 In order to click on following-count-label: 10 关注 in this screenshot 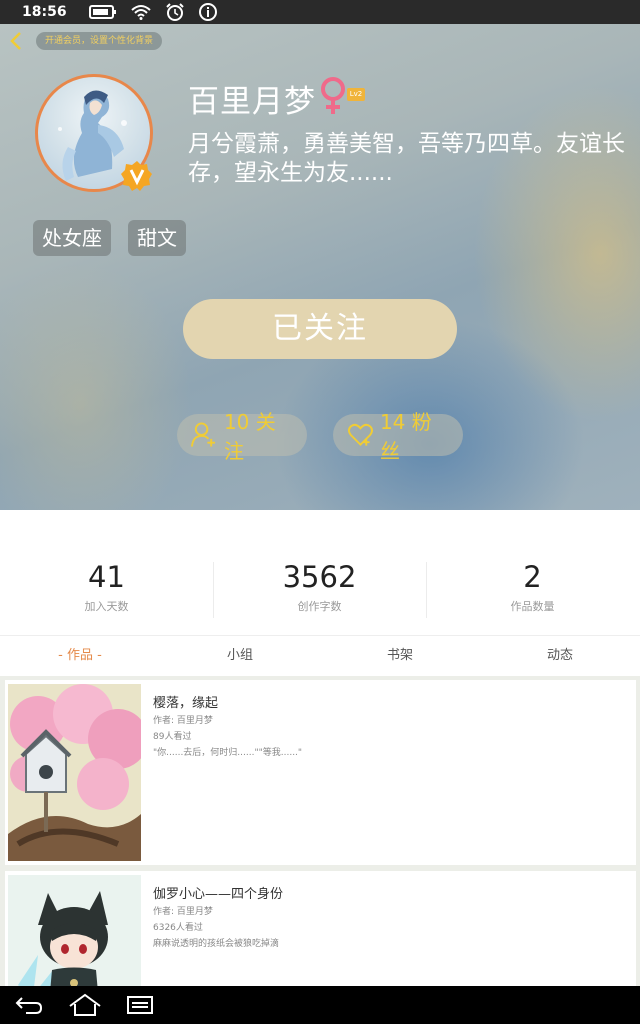, I will do `click(249, 436)`.